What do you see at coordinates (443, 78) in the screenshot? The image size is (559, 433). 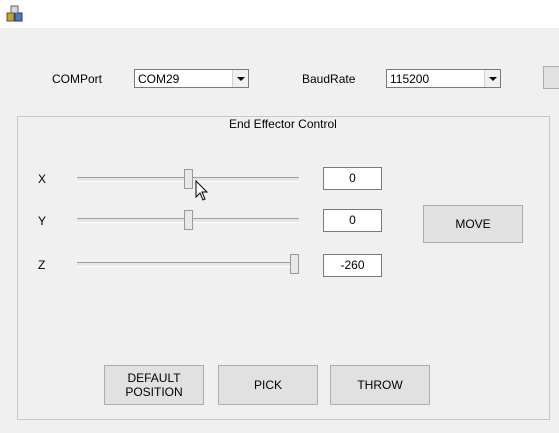 I see `baudrate-select: 115200` at bounding box center [443, 78].